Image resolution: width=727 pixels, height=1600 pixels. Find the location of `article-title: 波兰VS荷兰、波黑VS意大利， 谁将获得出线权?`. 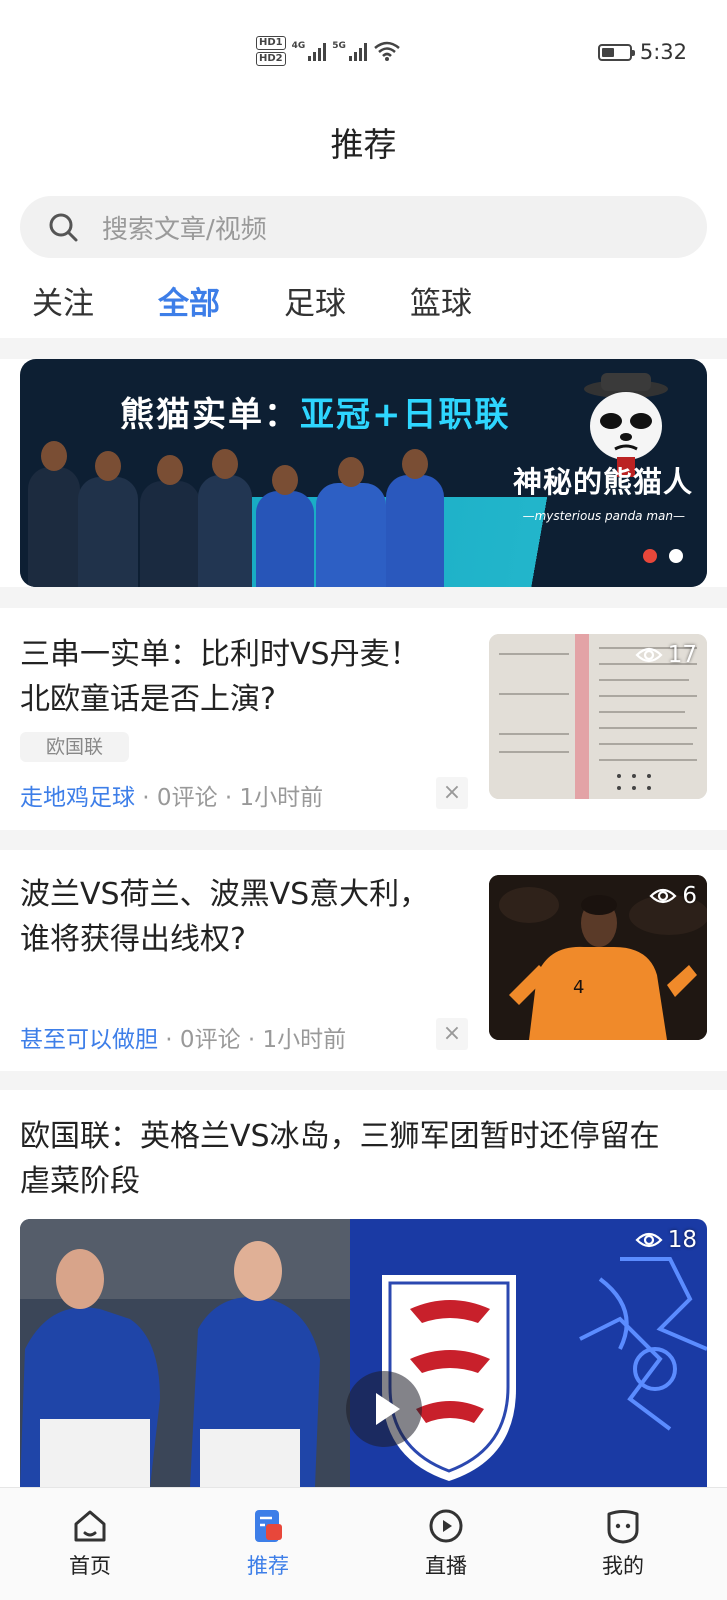

article-title: 波兰VS荷兰、波黑VS意大利， 谁将获得出线权? is located at coordinates (225, 917).